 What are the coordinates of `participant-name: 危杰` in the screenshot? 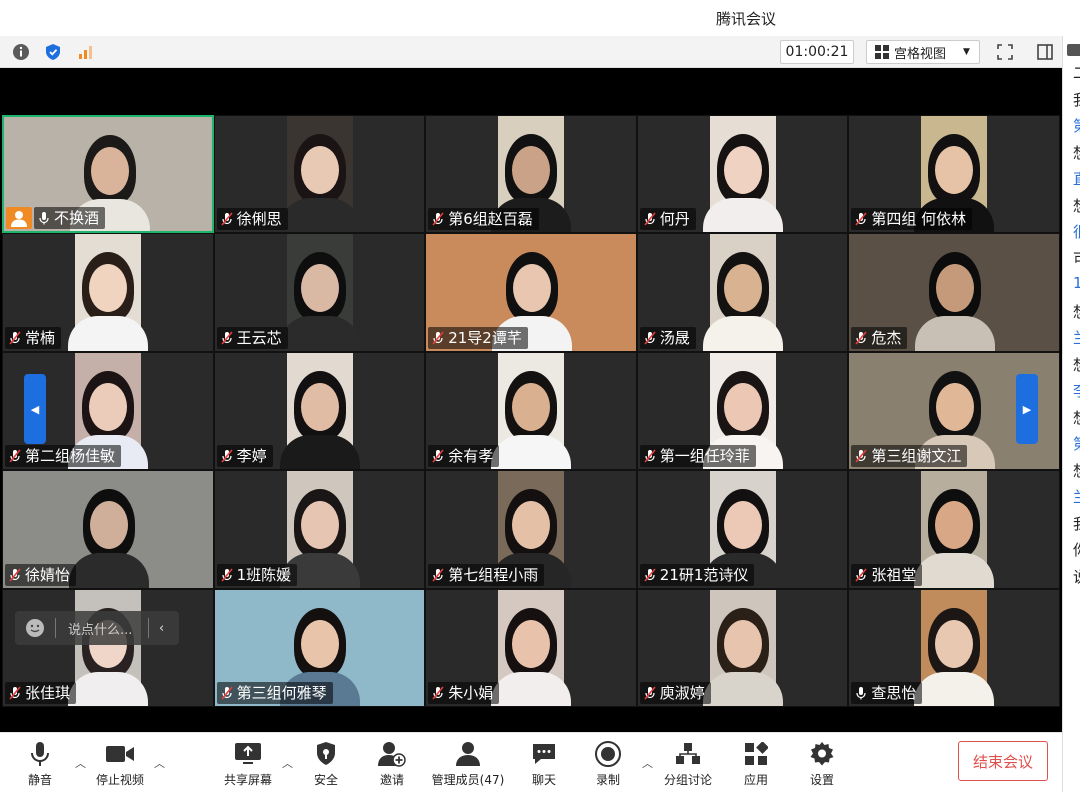 It's located at (886, 337).